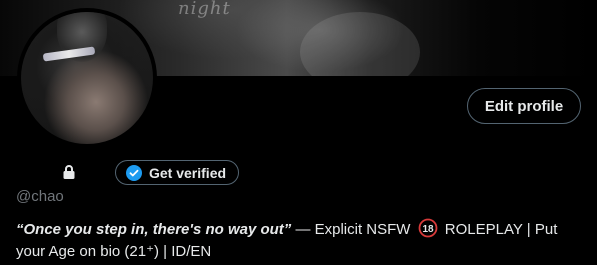 This screenshot has height=265, width=597. I want to click on bio-quote: “Once you step in, there's no way out”, so click(154, 229).